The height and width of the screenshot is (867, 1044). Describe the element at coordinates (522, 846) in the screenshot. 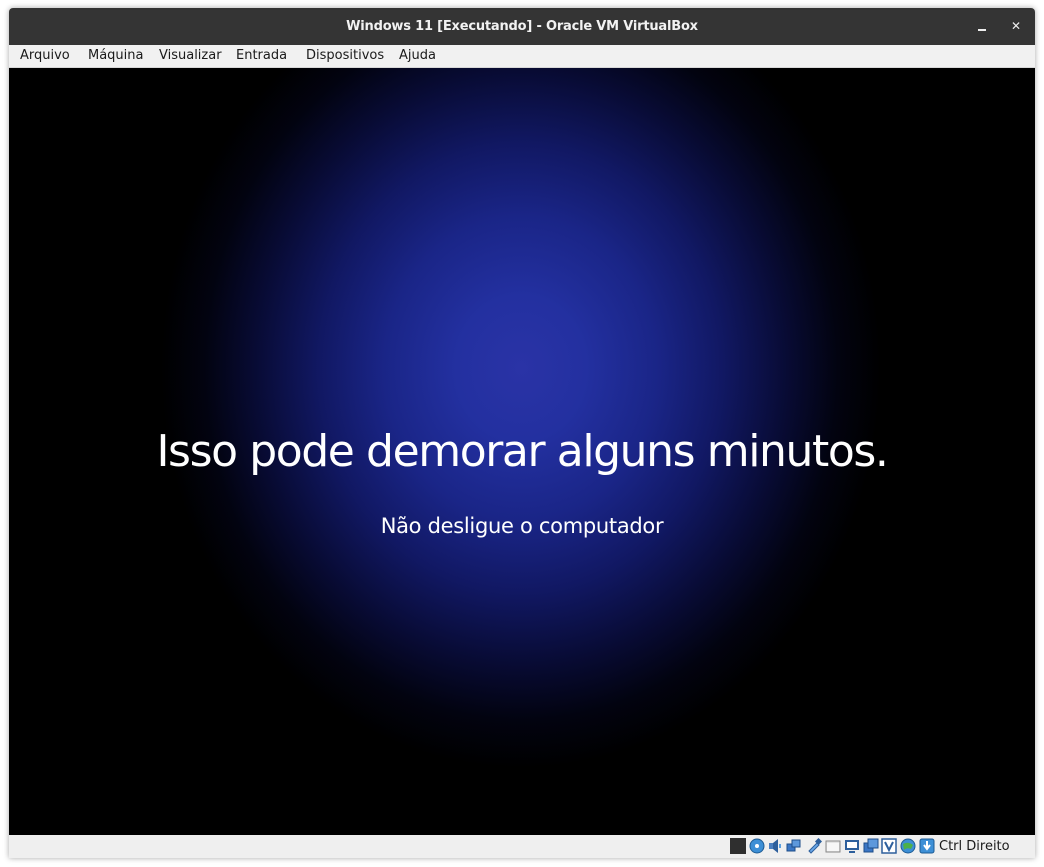

I see `status-bar: Ctrl Direito` at that location.